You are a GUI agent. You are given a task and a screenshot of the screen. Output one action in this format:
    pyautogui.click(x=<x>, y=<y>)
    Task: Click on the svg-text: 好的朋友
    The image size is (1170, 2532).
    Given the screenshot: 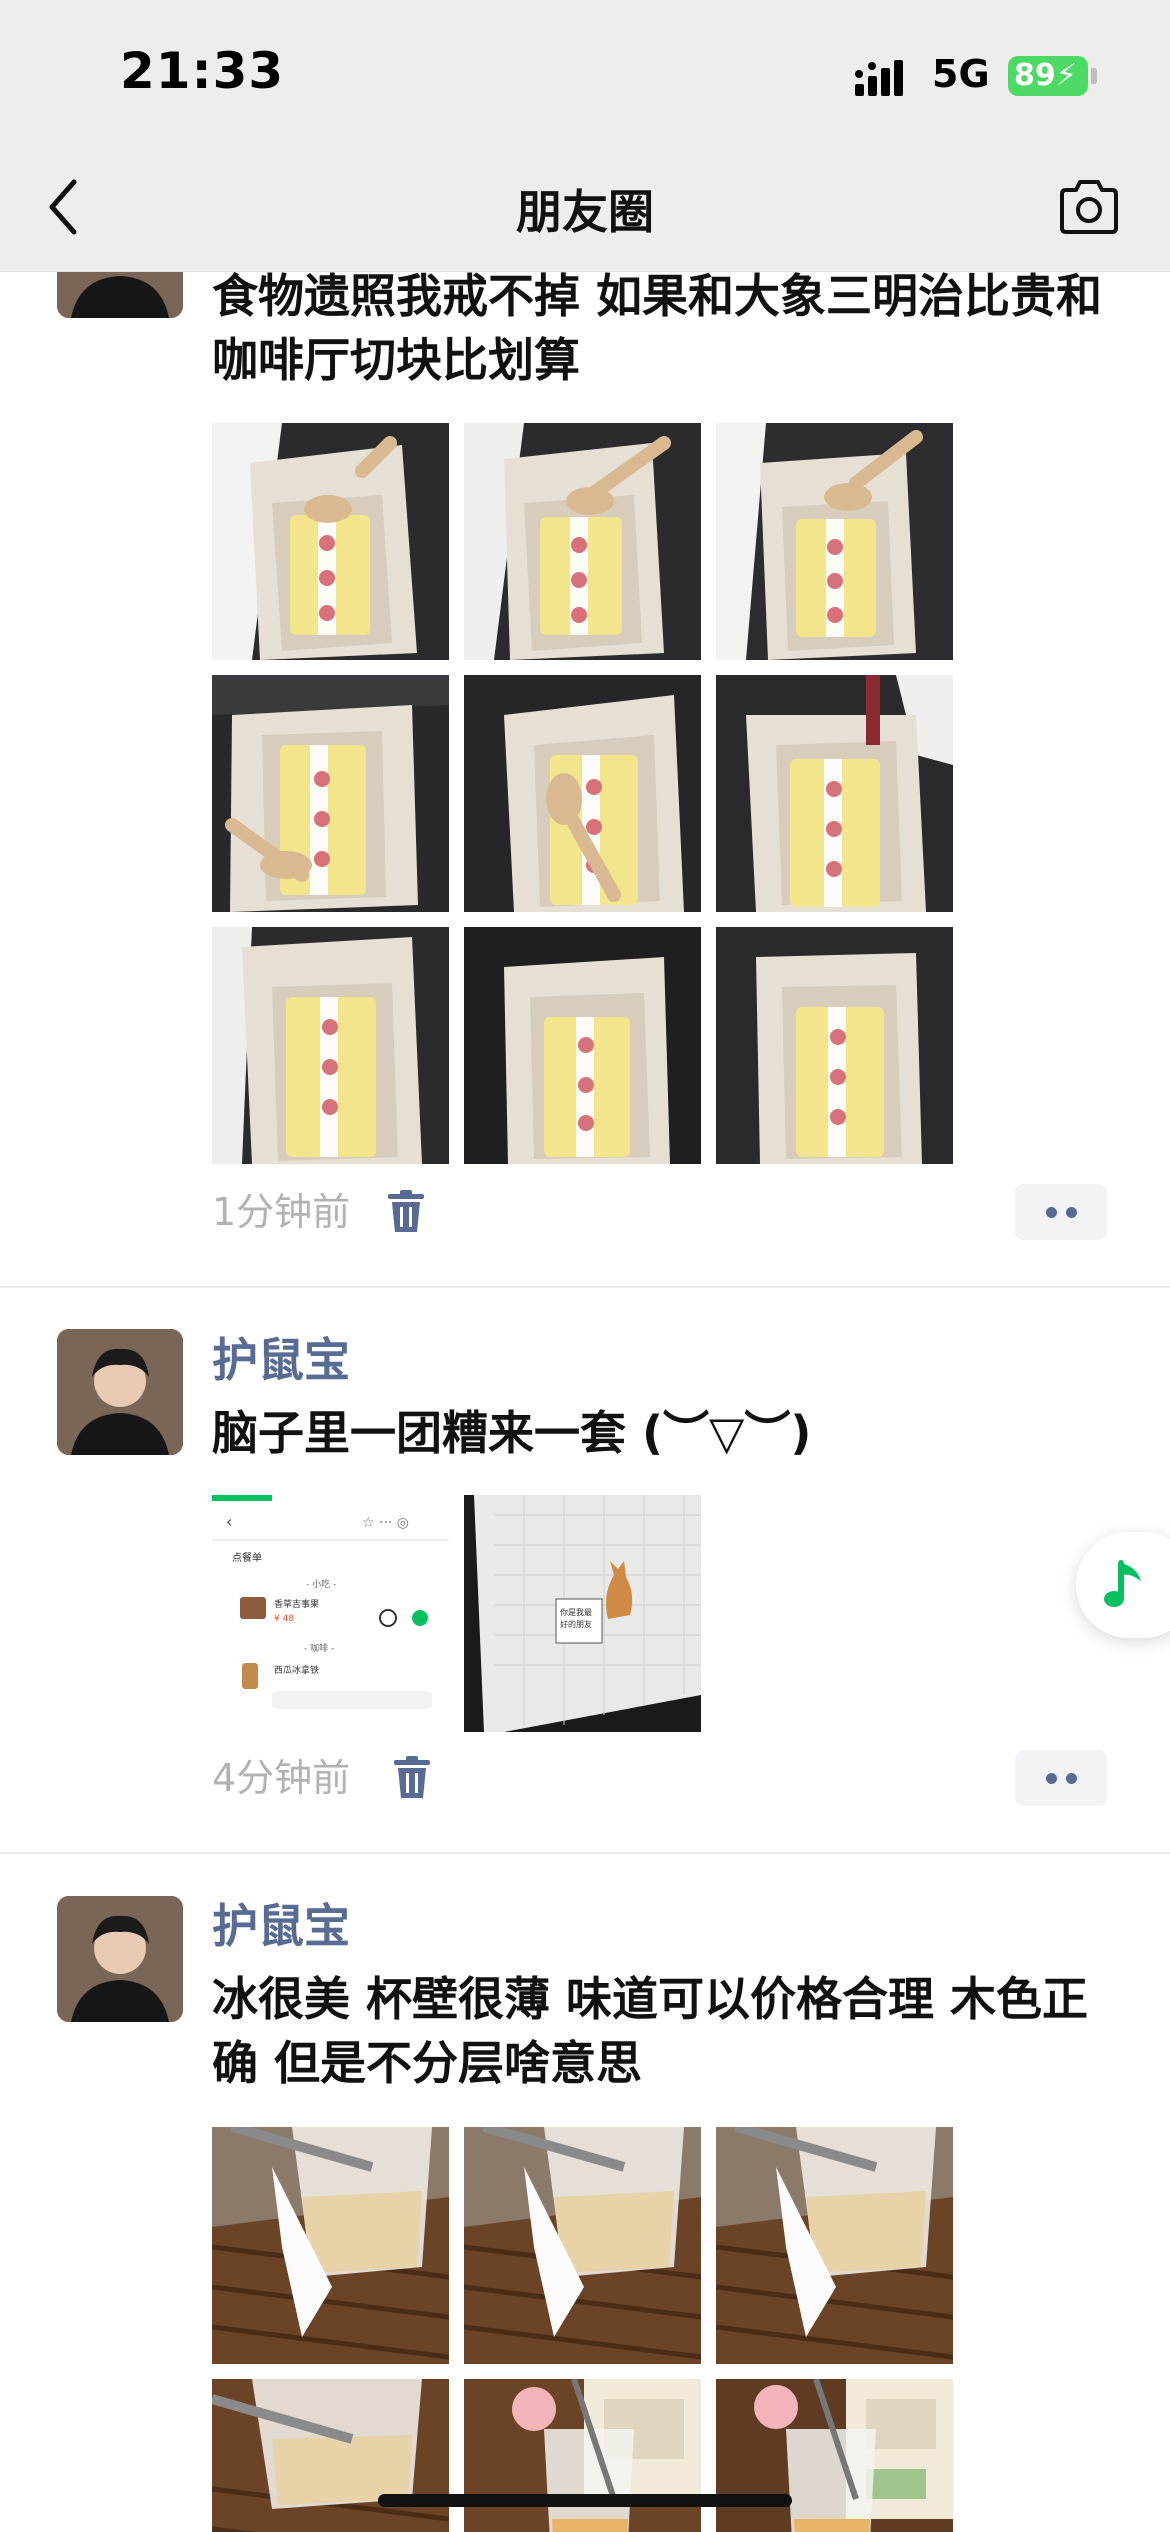 What is the action you would take?
    pyautogui.click(x=576, y=1624)
    